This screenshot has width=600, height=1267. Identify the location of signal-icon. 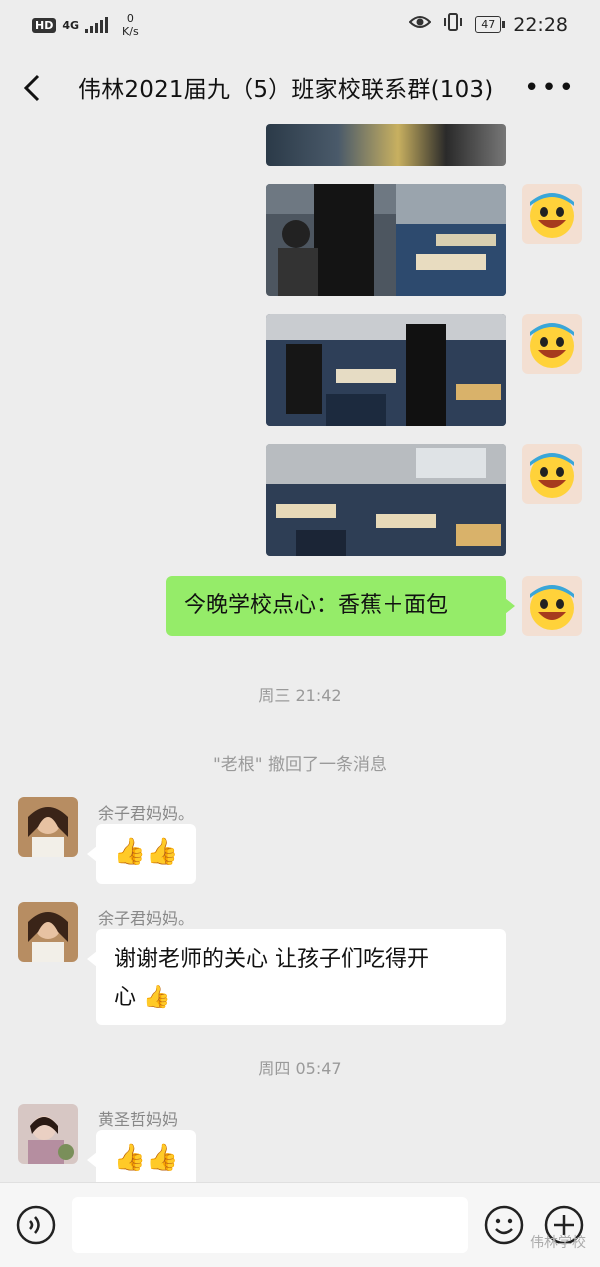
(97, 25).